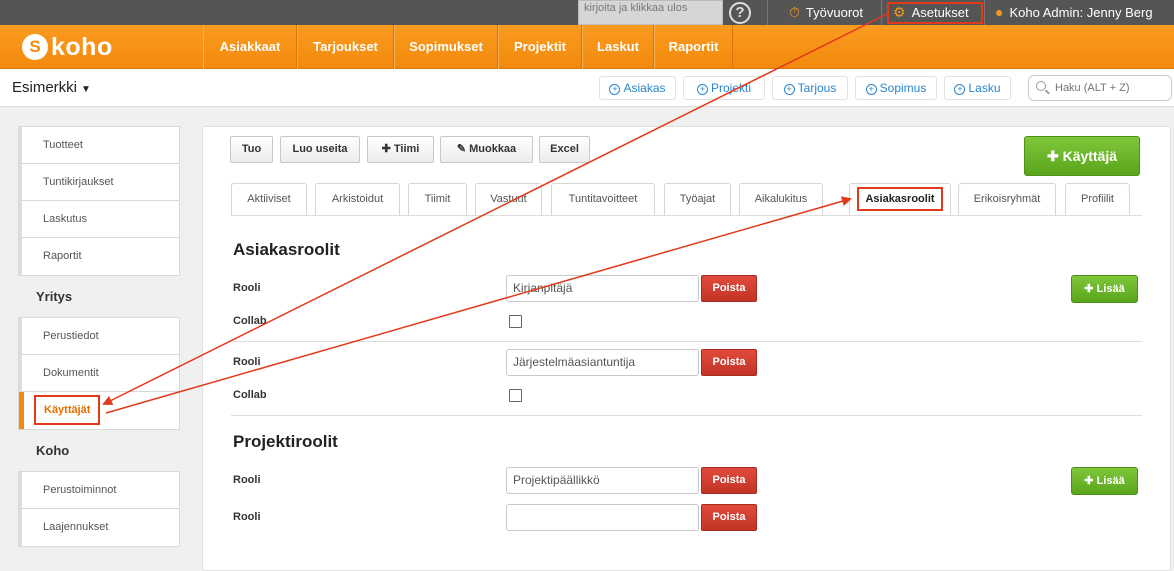 The height and width of the screenshot is (571, 1174). I want to click on search-input, so click(1109, 88).